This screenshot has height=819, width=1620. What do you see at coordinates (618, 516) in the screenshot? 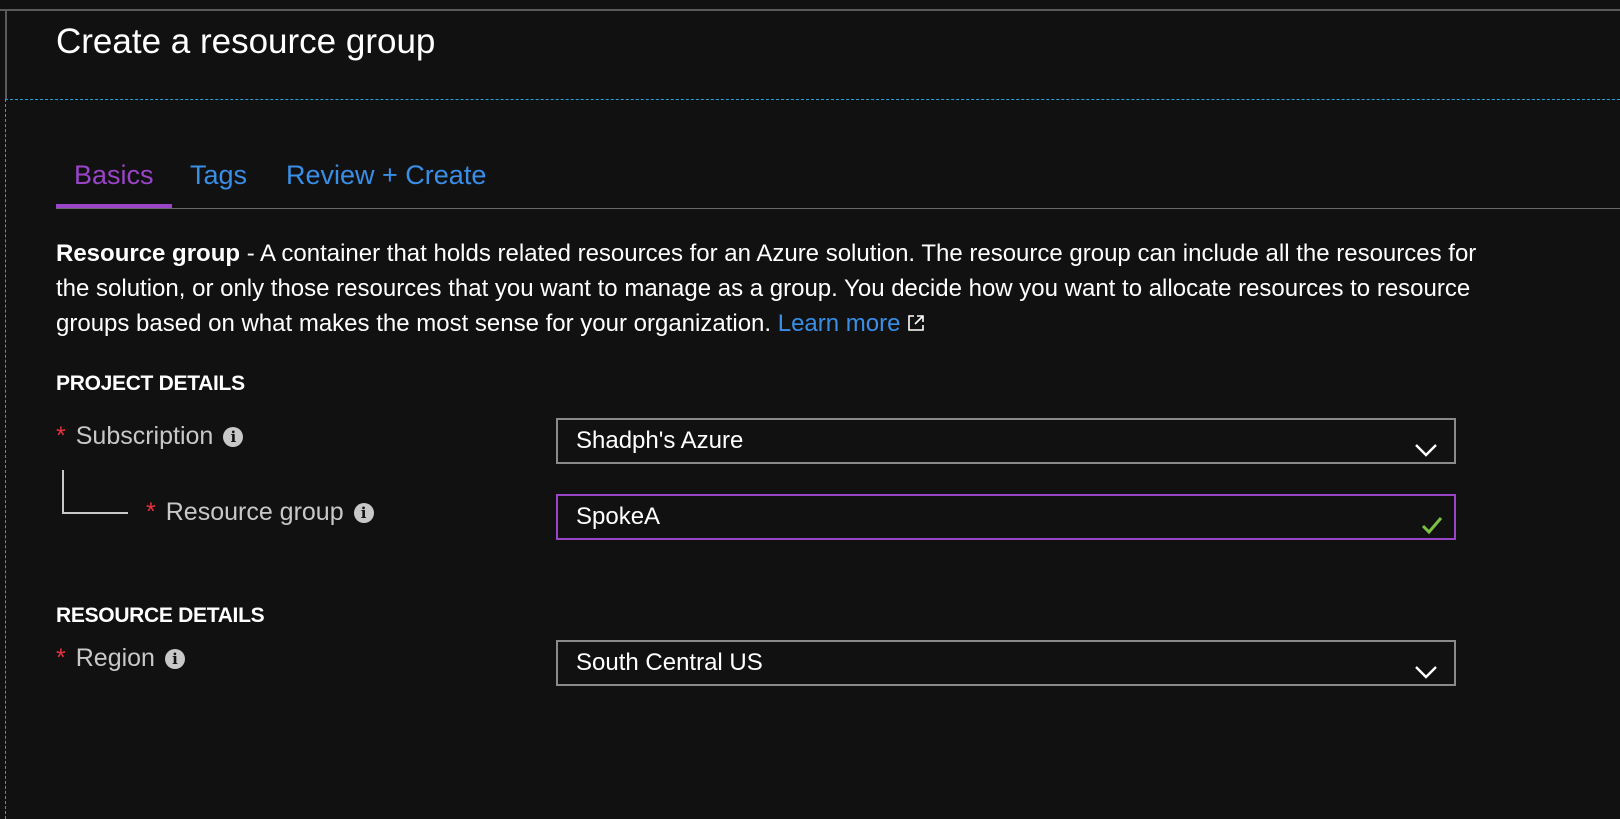
I see `resource-group-value: SpokeA` at bounding box center [618, 516].